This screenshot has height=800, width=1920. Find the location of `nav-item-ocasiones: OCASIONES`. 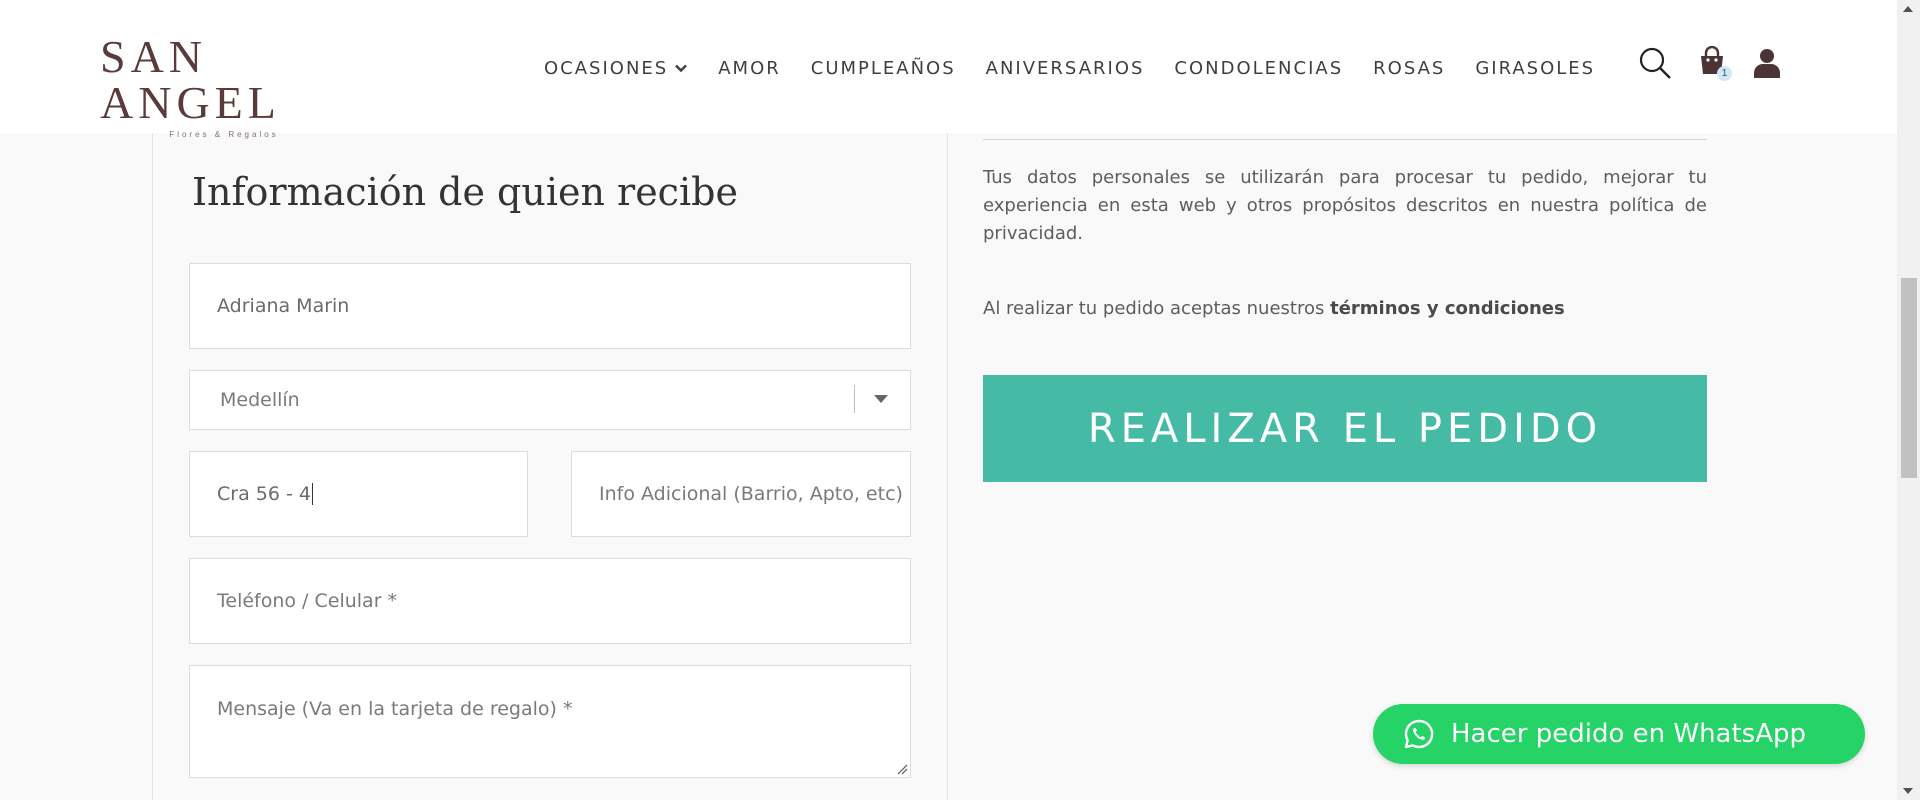

nav-item-ocasiones: OCASIONES is located at coordinates (616, 68).